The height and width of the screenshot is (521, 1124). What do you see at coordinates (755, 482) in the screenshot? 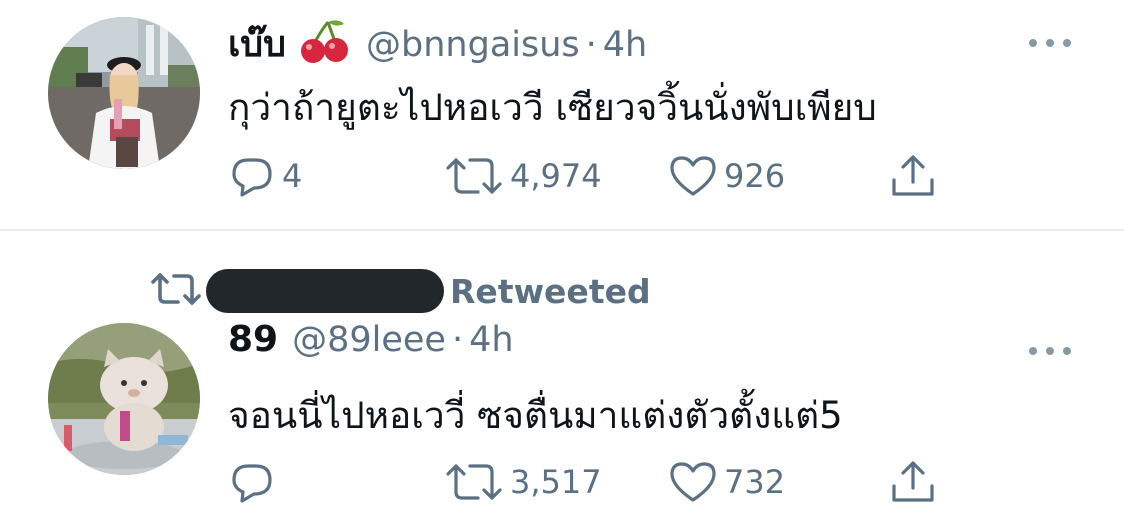
I see `like-count: 732` at bounding box center [755, 482].